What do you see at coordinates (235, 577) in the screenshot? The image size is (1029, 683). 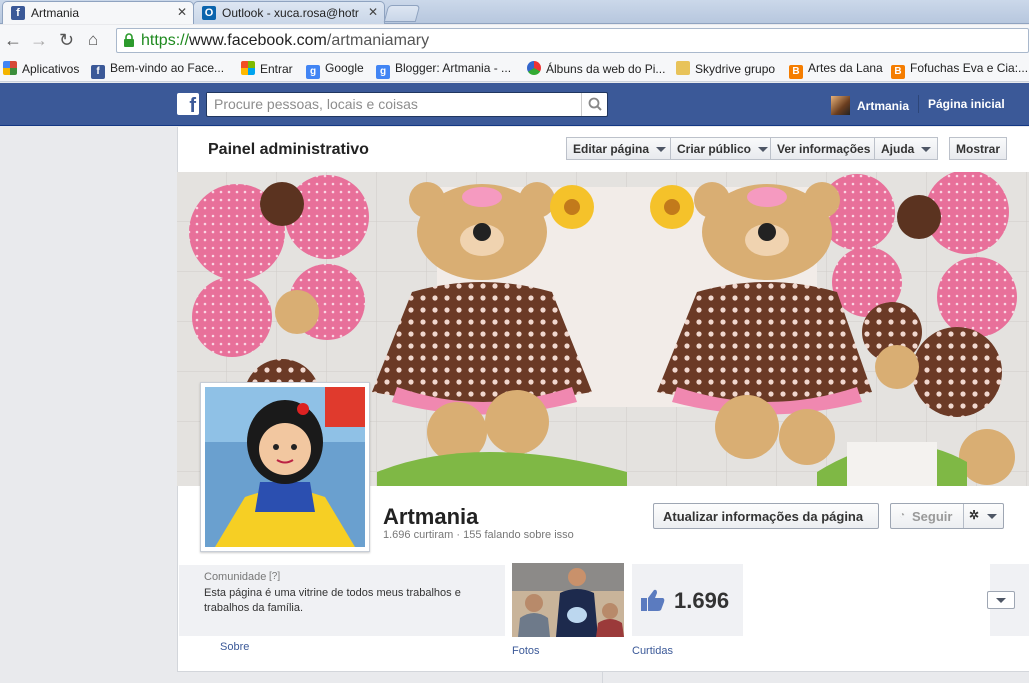 I see `category-label: Comunidade` at bounding box center [235, 577].